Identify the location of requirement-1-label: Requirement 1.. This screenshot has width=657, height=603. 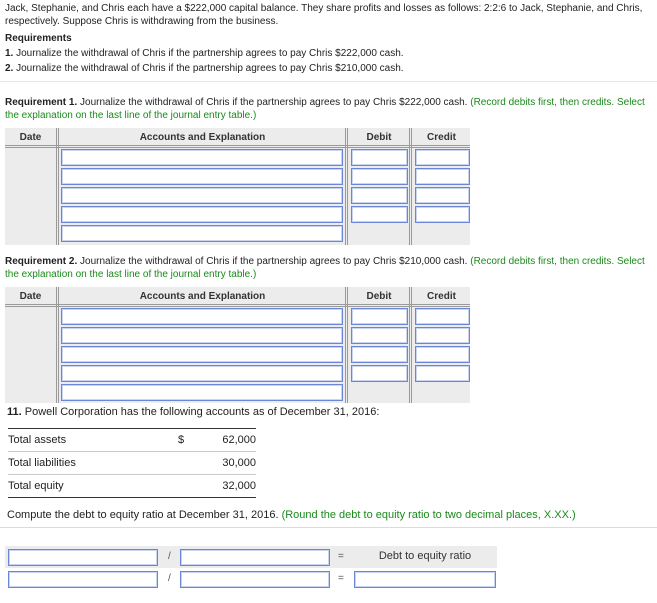
(41, 102).